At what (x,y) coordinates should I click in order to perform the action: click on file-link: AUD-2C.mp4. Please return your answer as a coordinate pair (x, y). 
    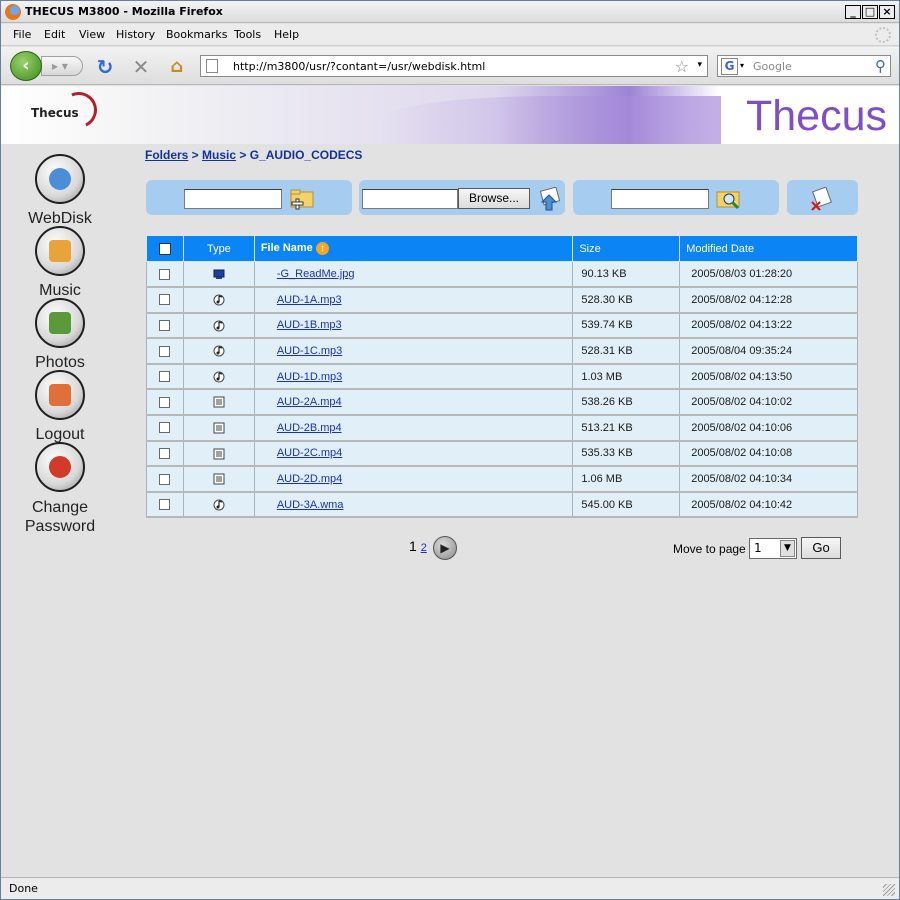
    Looking at the image, I should click on (309, 453).